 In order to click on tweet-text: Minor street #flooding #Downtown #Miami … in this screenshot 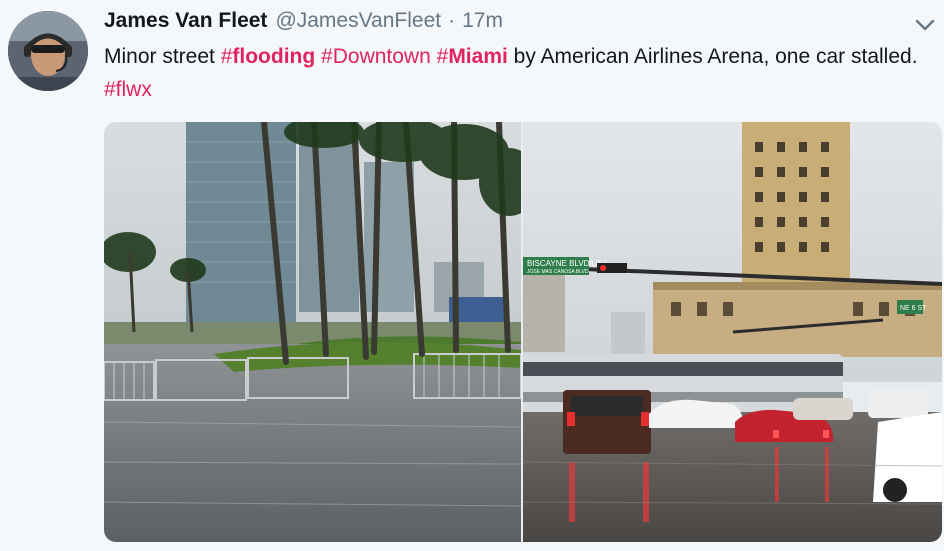, I will do `click(514, 73)`.